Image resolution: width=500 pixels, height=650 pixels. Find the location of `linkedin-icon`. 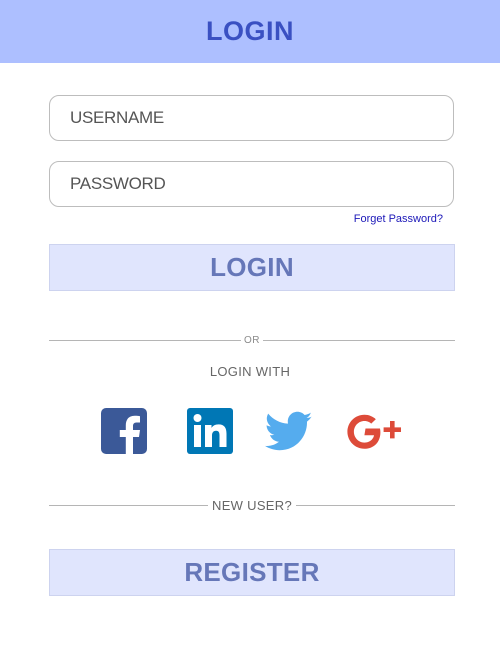

linkedin-icon is located at coordinates (210, 431).